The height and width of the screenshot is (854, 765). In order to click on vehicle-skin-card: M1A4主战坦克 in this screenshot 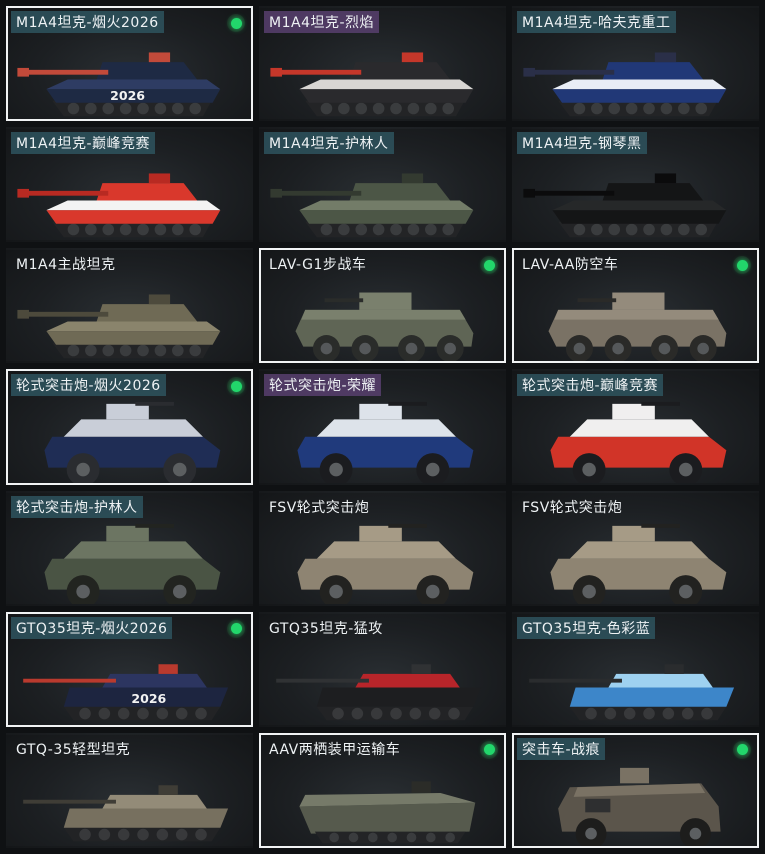, I will do `click(129, 306)`.